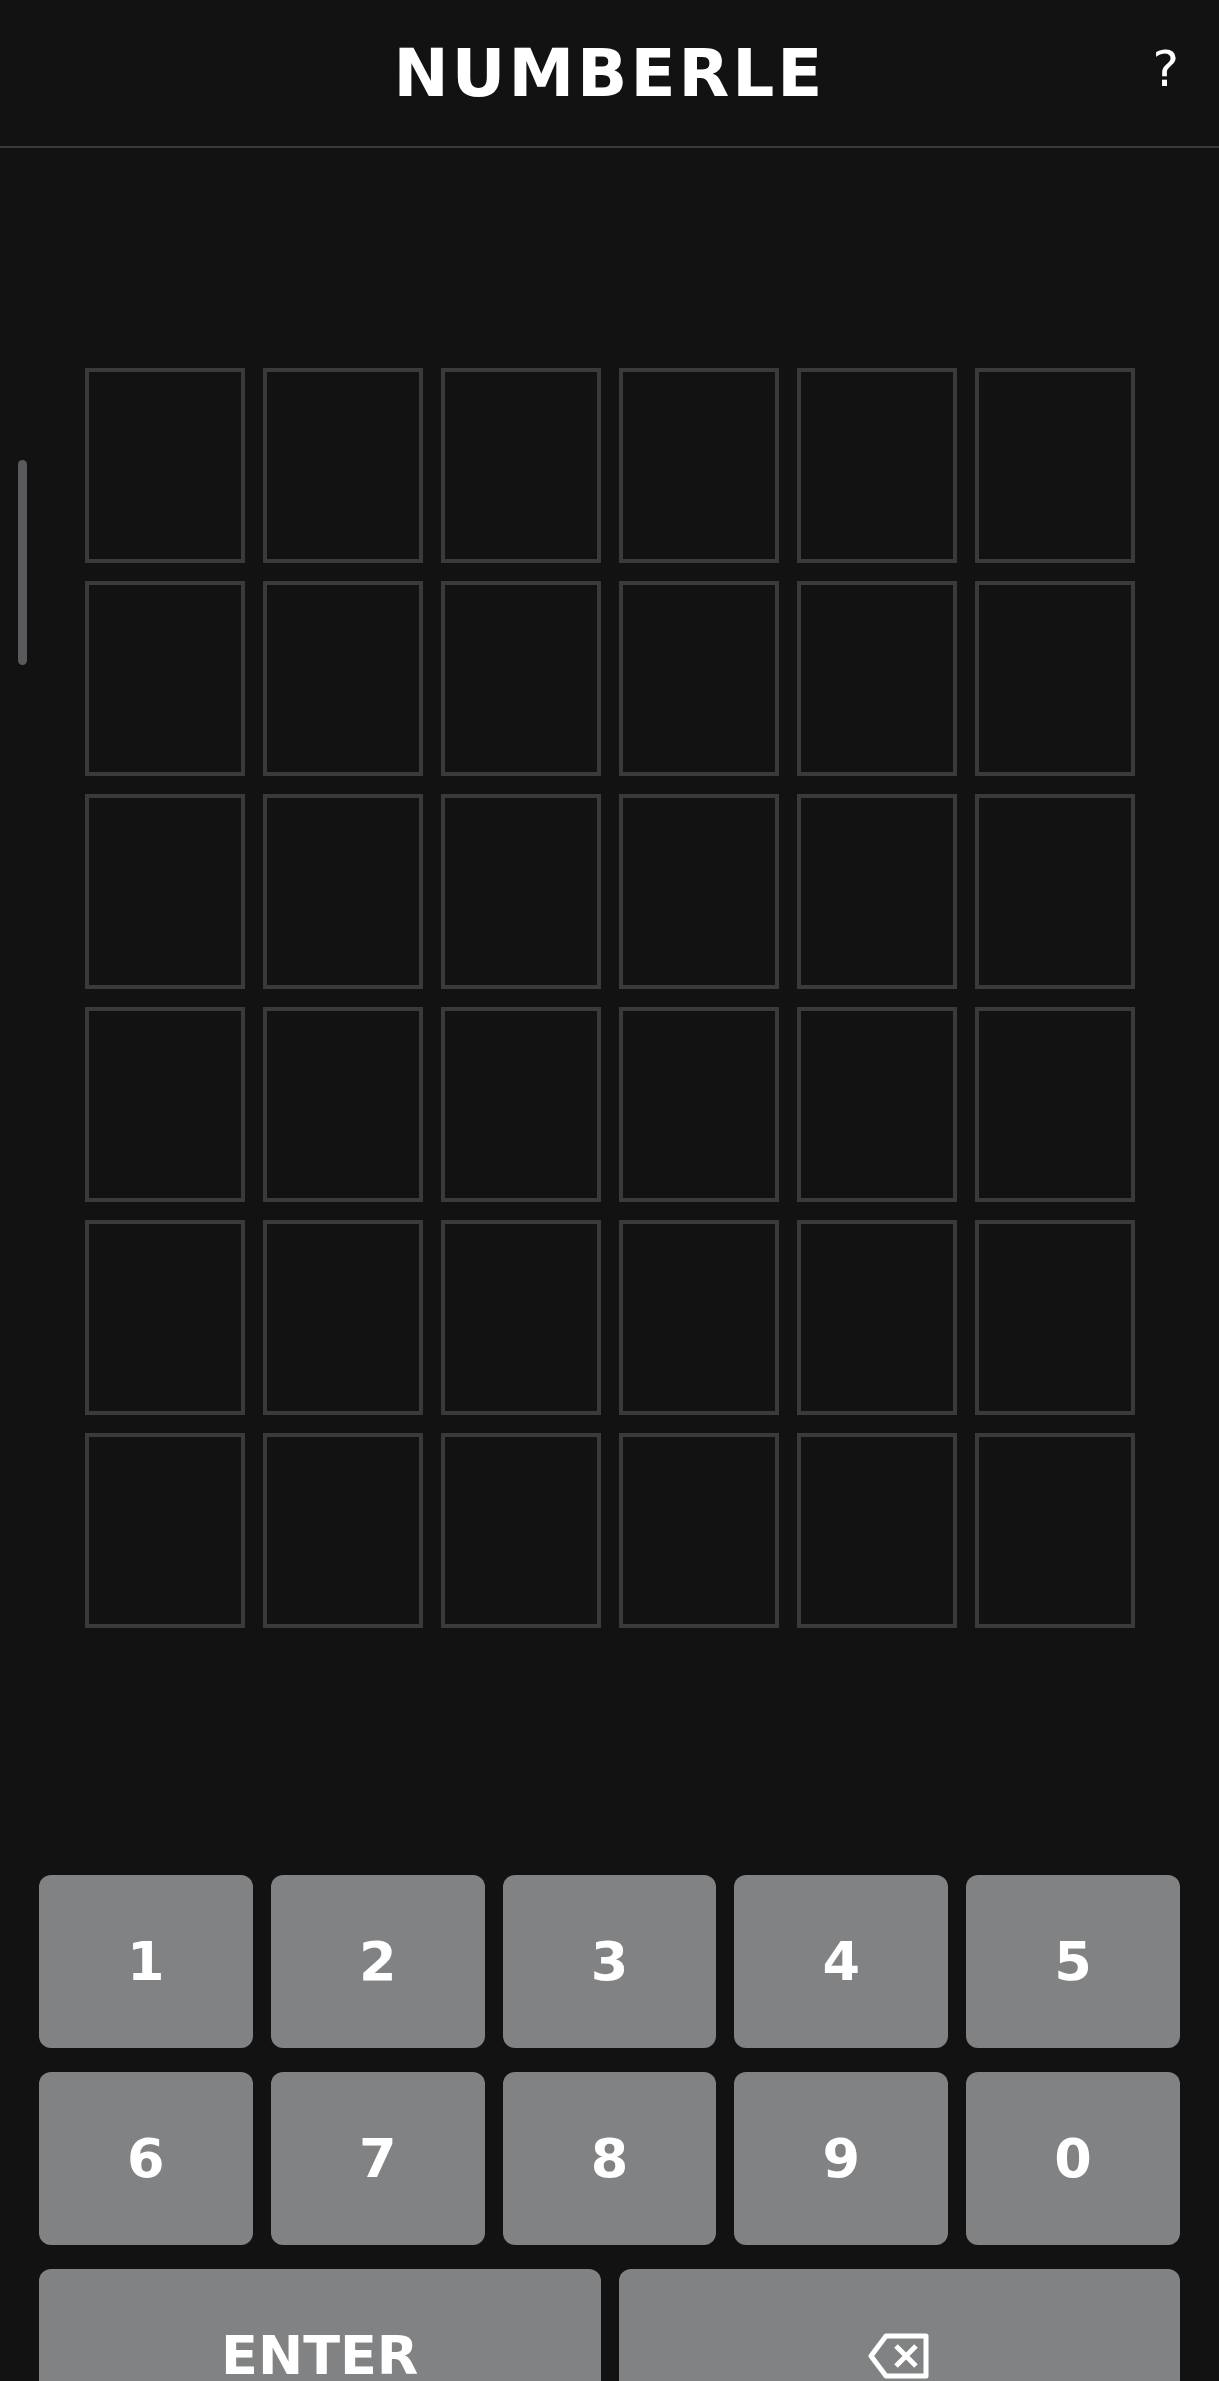 The height and width of the screenshot is (2381, 1219). I want to click on digit-key: 8, so click(609, 2158).